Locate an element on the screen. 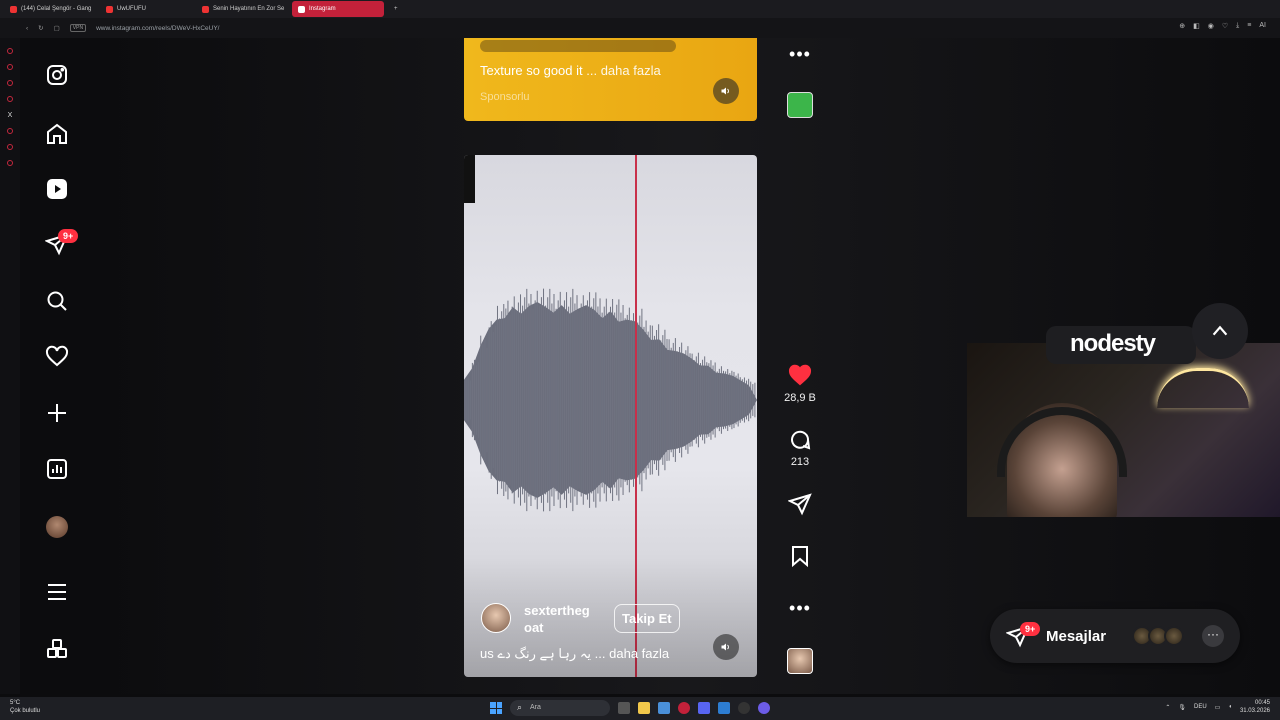  extension-icon: ◧ is located at coordinates (1196, 26).